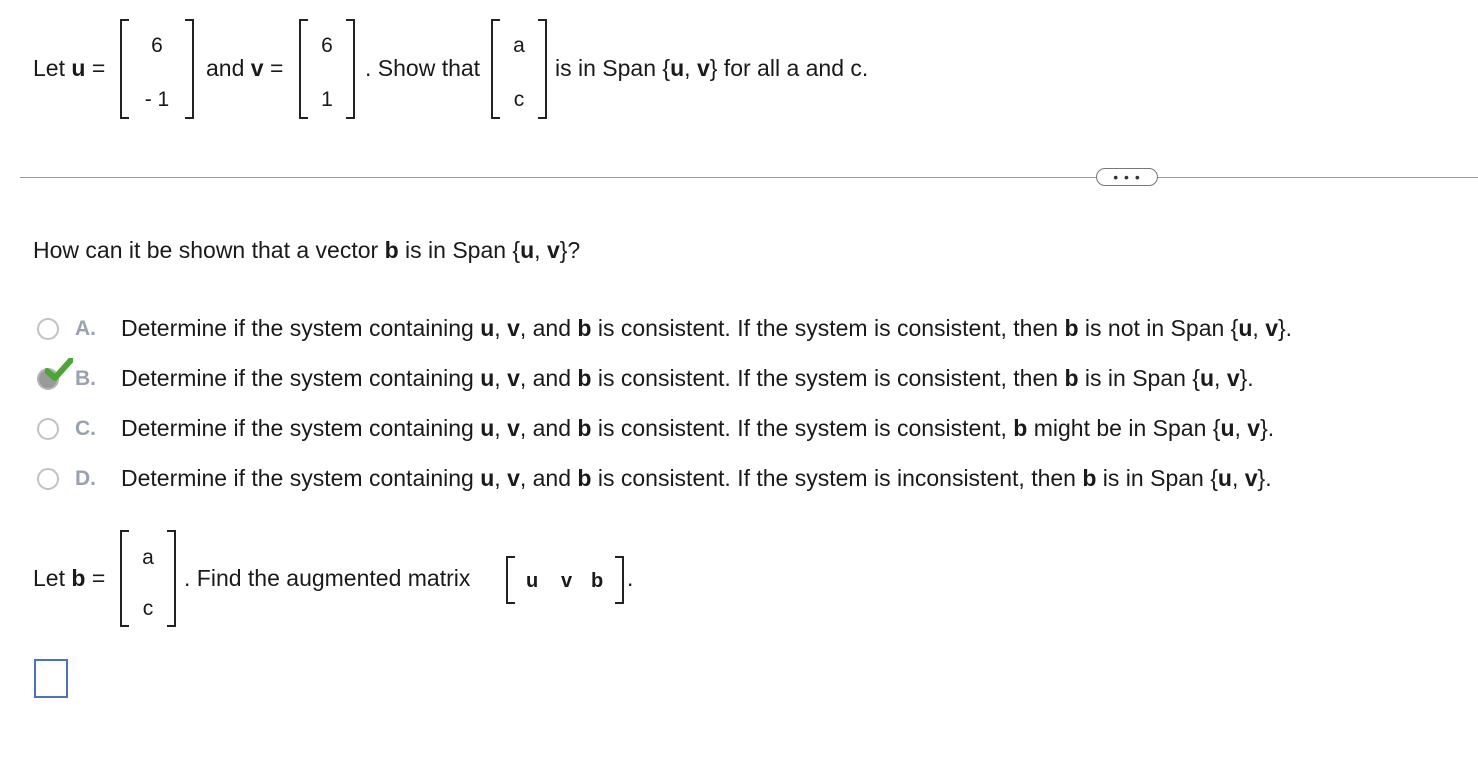 The image size is (1478, 770). What do you see at coordinates (519, 45) in the screenshot?
I see `target-entry-1: a` at bounding box center [519, 45].